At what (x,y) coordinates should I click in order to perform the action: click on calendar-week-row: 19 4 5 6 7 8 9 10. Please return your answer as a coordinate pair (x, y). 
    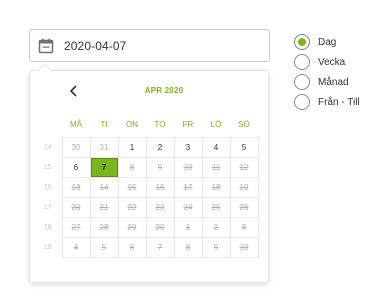
    Looking at the image, I should click on (146, 247).